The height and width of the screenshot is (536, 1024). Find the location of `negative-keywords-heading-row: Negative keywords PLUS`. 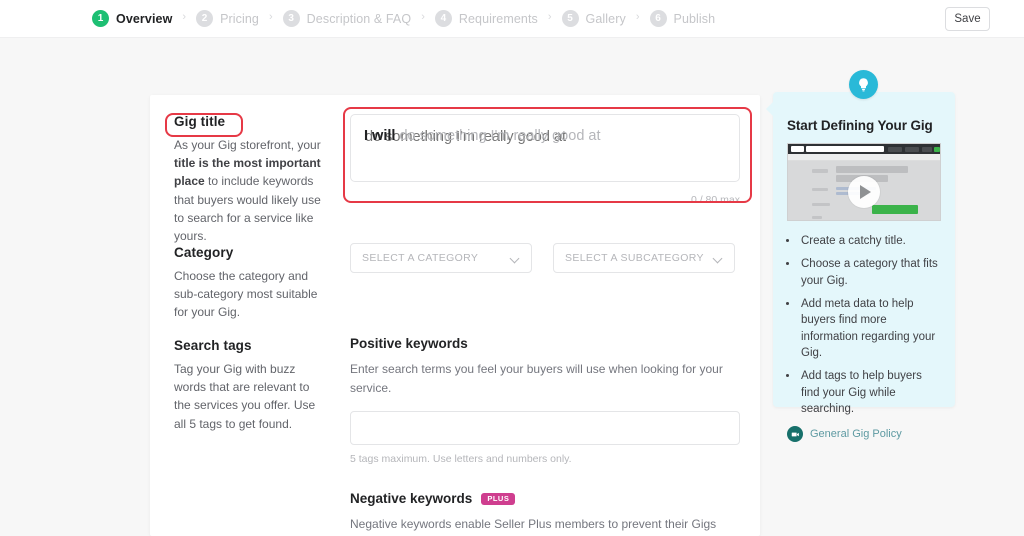

negative-keywords-heading-row: Negative keywords PLUS is located at coordinates (545, 498).